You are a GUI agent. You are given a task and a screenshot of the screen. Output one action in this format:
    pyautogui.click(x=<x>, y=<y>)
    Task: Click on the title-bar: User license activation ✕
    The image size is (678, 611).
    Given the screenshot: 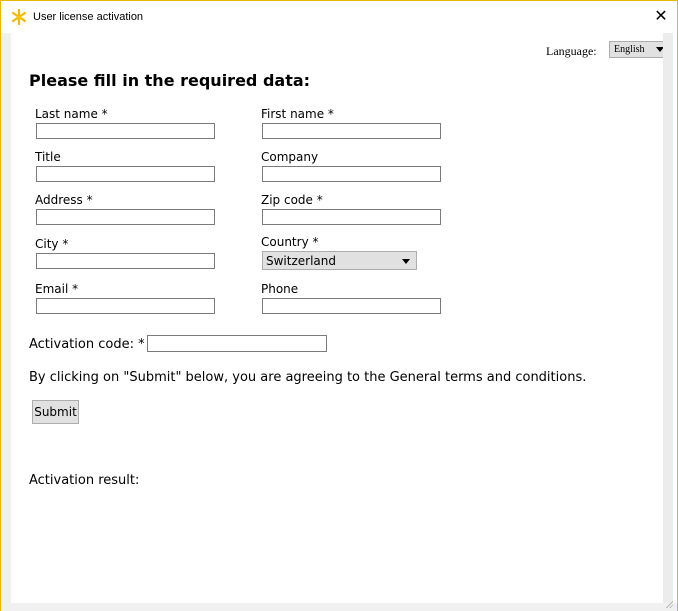 What is the action you would take?
    pyautogui.click(x=339, y=17)
    